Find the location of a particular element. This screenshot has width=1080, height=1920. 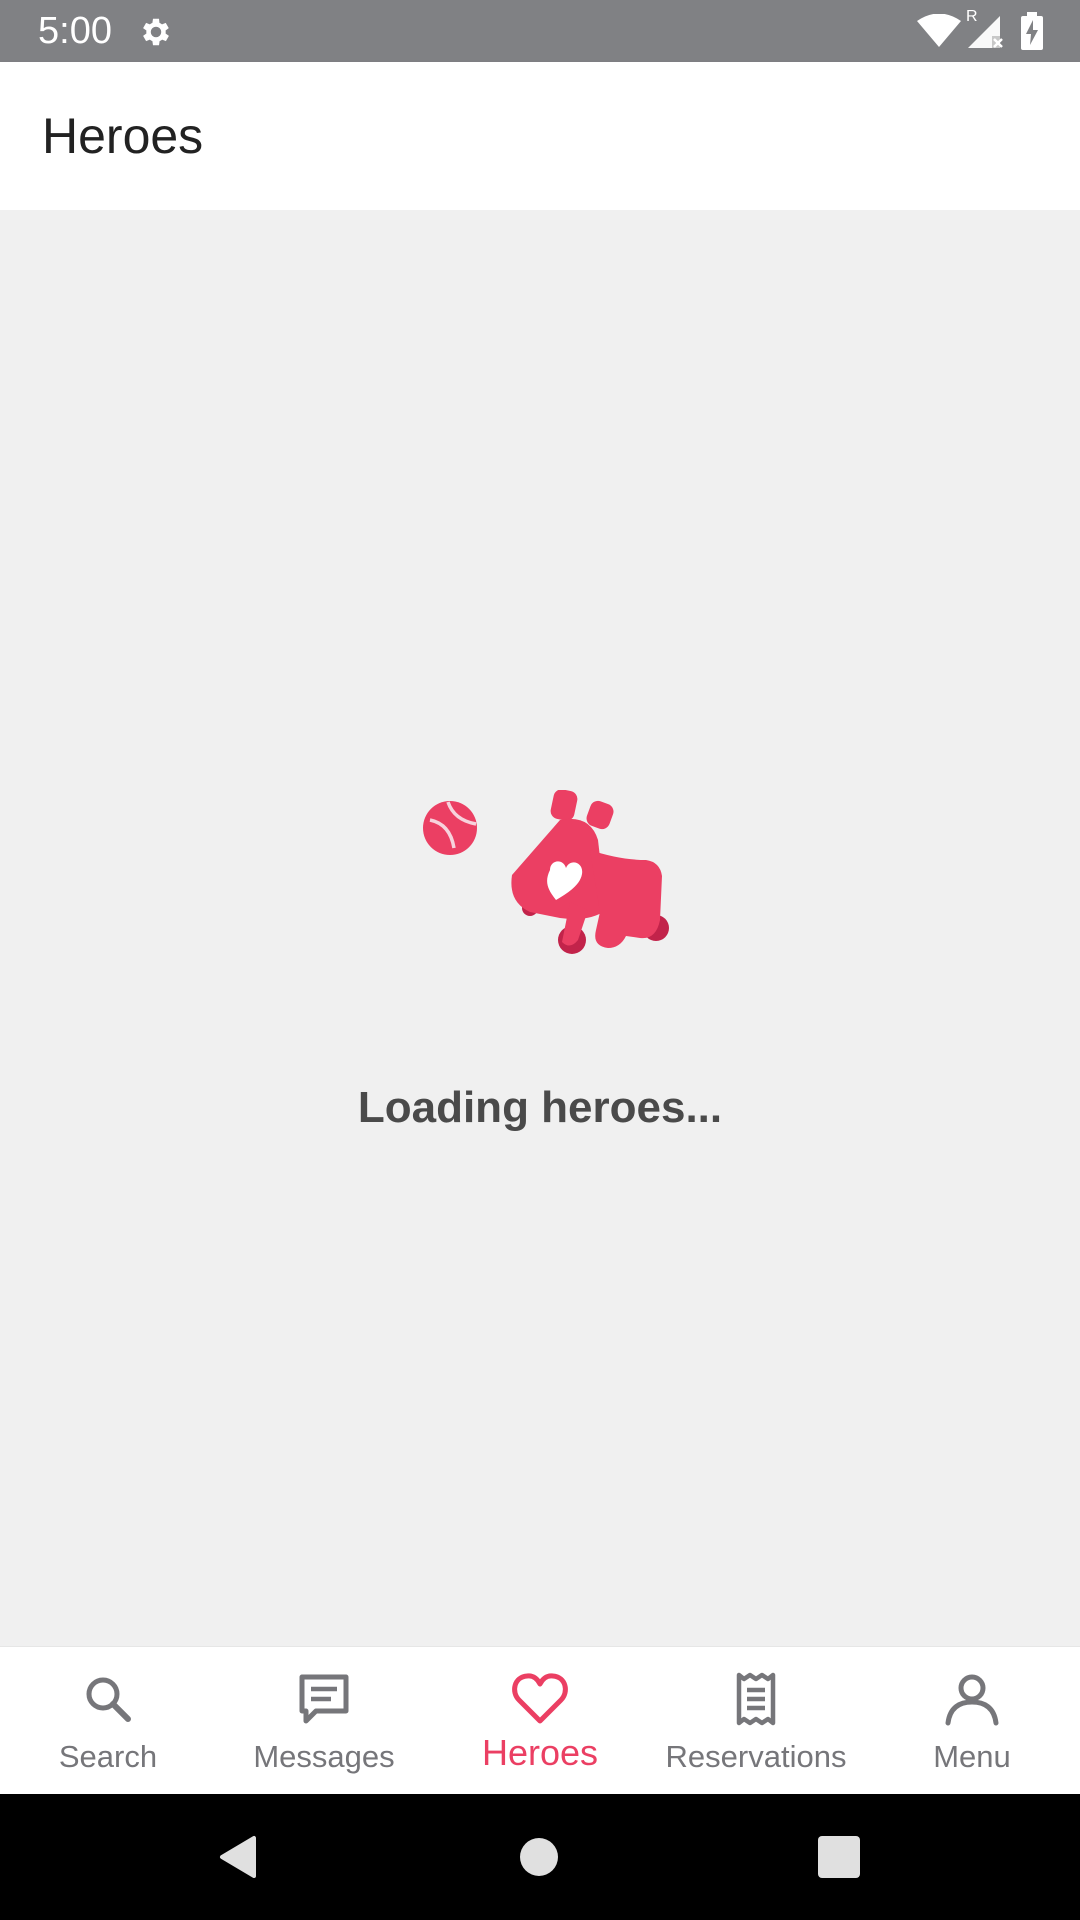

dog-with-ball-illustration is located at coordinates (546, 872).